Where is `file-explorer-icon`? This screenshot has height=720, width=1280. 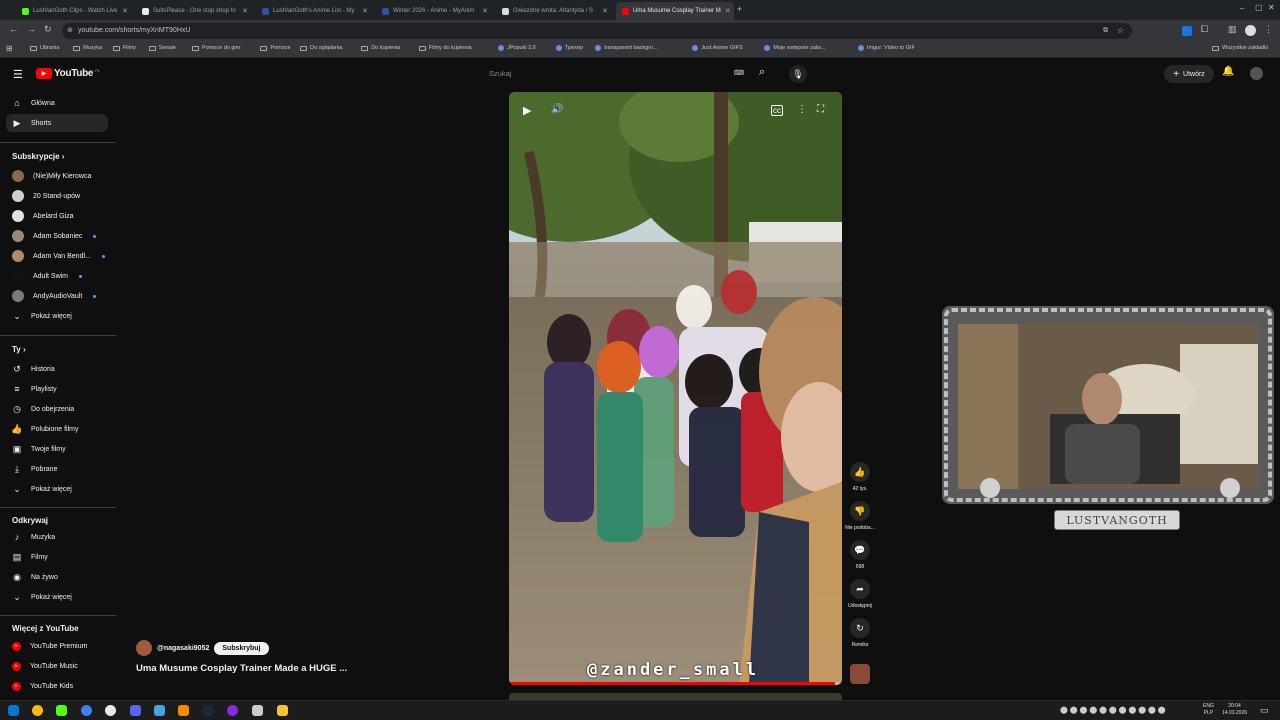
file-explorer-icon is located at coordinates (282, 710).